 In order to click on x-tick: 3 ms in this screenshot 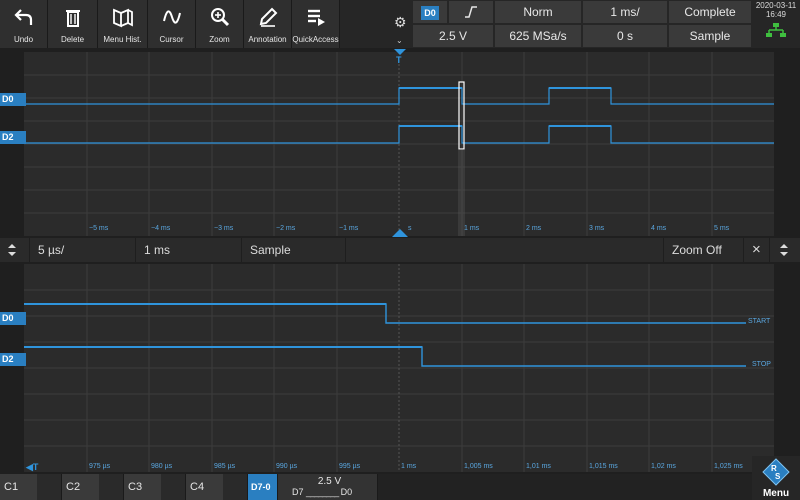, I will do `click(597, 228)`.